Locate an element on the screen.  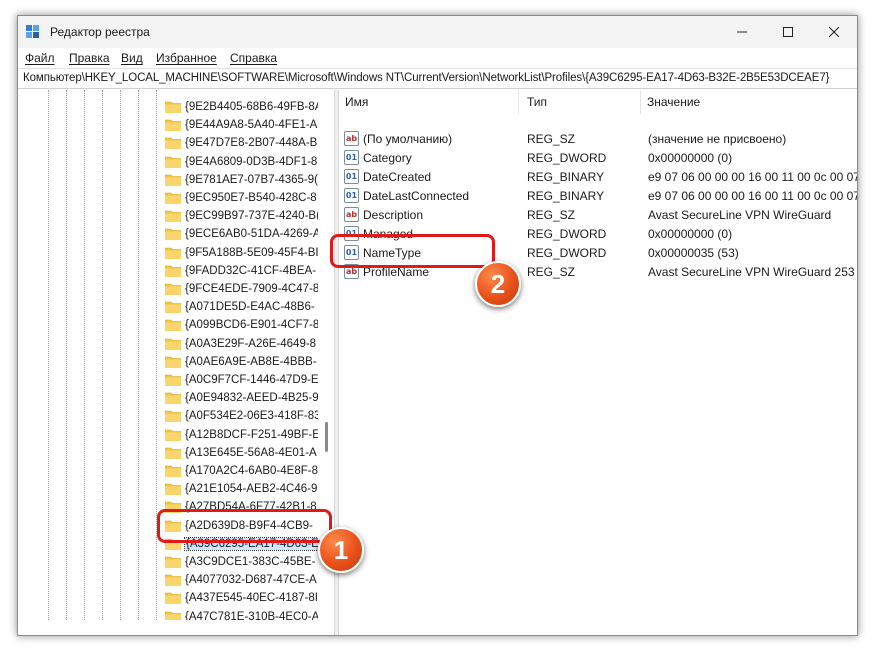
tree-item: {A3C9DCE1-383C-45BE- is located at coordinates (249, 562).